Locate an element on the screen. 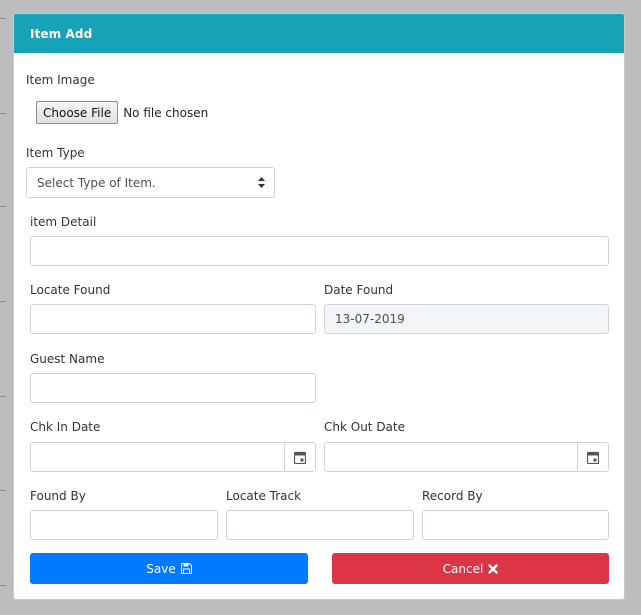 Image resolution: width=641 pixels, height=615 pixels. item-type-selected-value: Select Type of Item. is located at coordinates (96, 182).